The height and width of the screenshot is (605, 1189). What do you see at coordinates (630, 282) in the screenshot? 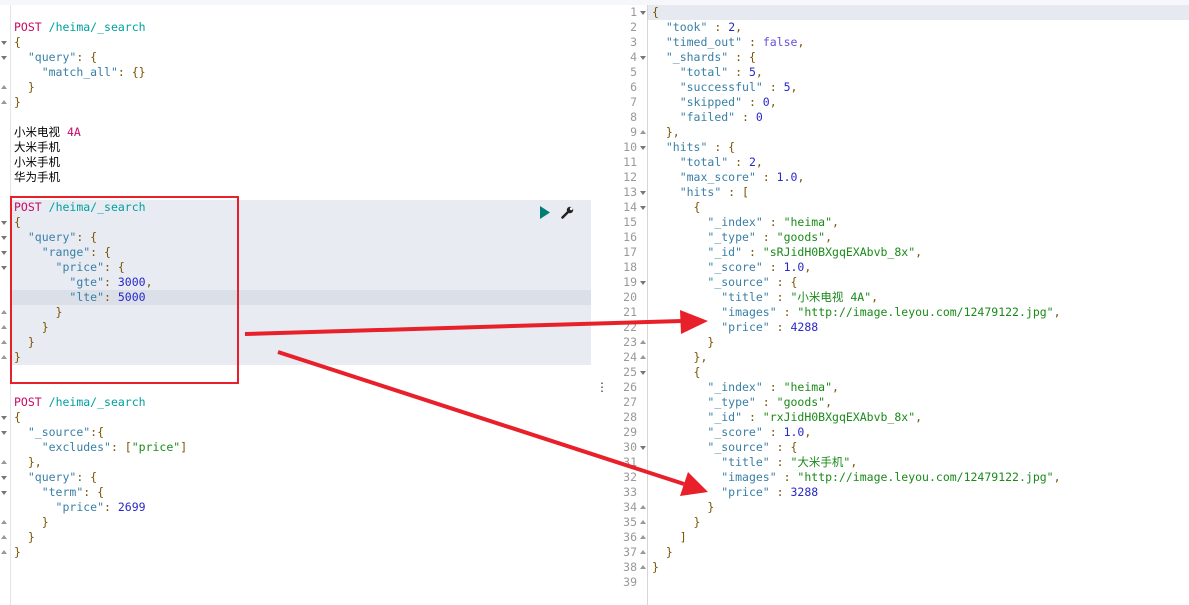
I see `line-number: 19` at bounding box center [630, 282].